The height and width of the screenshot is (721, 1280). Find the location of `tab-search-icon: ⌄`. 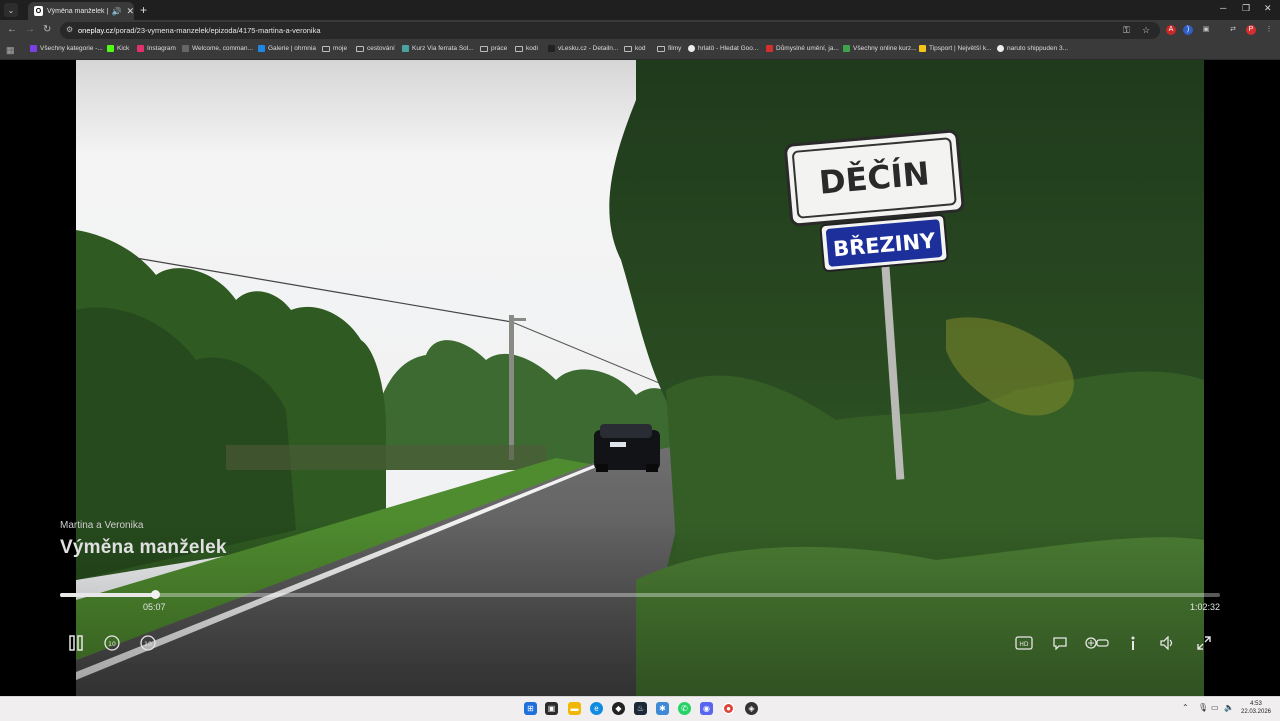

tab-search-icon: ⌄ is located at coordinates (11, 10).